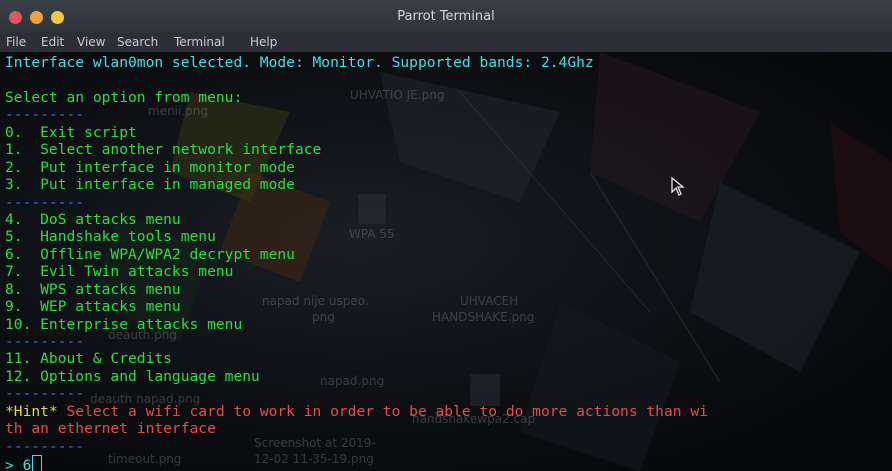  I want to click on menu-option-11: 11. About & Credits, so click(88, 359).